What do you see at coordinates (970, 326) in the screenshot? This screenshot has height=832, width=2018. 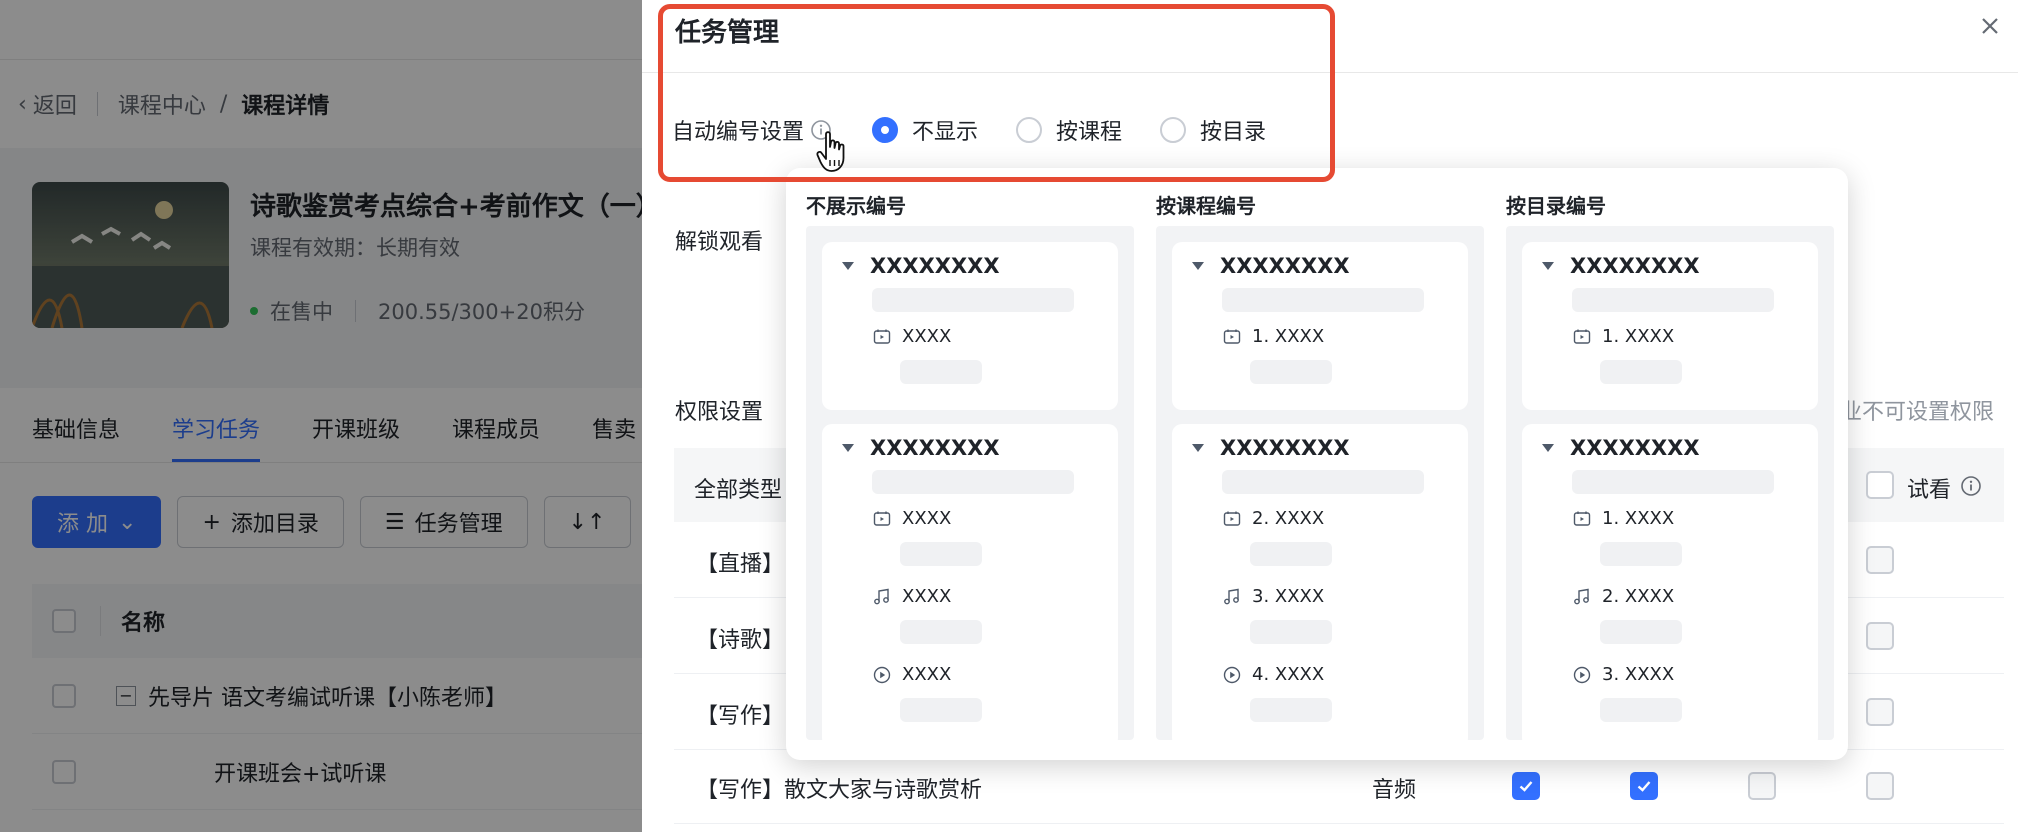 I see `example-card: XXXXXXXX XXXX` at bounding box center [970, 326].